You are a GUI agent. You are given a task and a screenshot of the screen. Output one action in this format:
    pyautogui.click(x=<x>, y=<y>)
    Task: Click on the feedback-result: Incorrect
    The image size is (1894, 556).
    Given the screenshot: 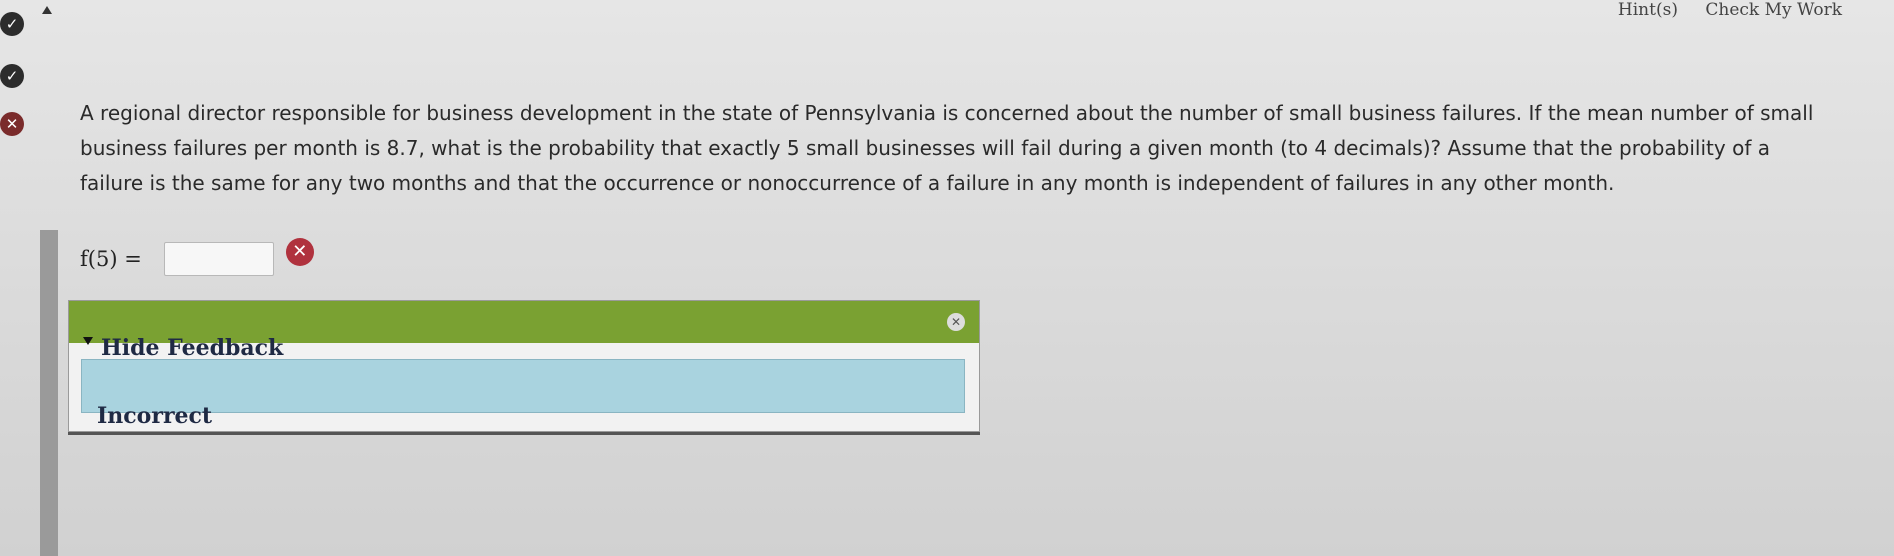 What is the action you would take?
    pyautogui.click(x=155, y=416)
    